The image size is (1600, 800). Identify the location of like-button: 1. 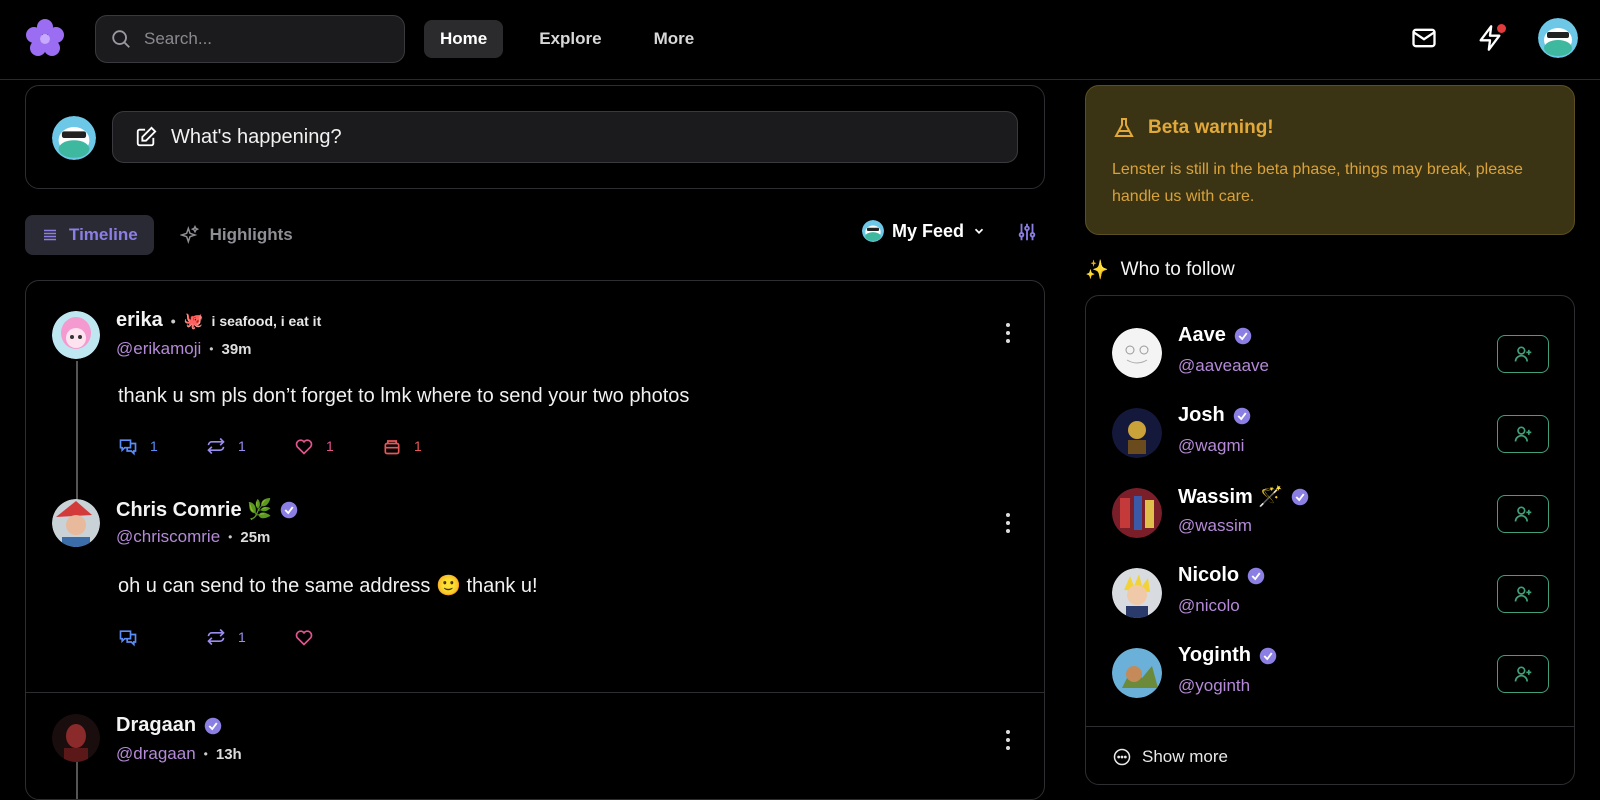
(338, 446).